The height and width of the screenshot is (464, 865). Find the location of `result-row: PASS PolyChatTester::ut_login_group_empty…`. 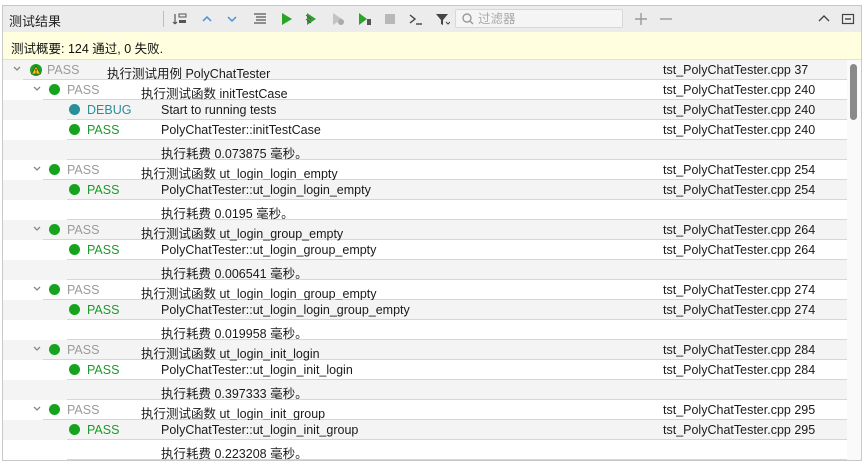

result-row: PASS PolyChatTester::ut_login_group_empty… is located at coordinates (425, 250).